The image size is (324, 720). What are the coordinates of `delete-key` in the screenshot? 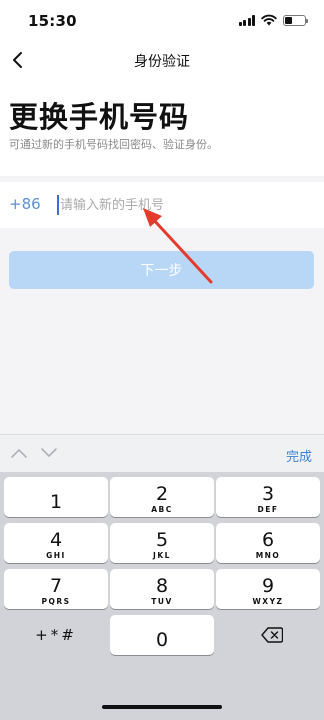 It's located at (268, 635).